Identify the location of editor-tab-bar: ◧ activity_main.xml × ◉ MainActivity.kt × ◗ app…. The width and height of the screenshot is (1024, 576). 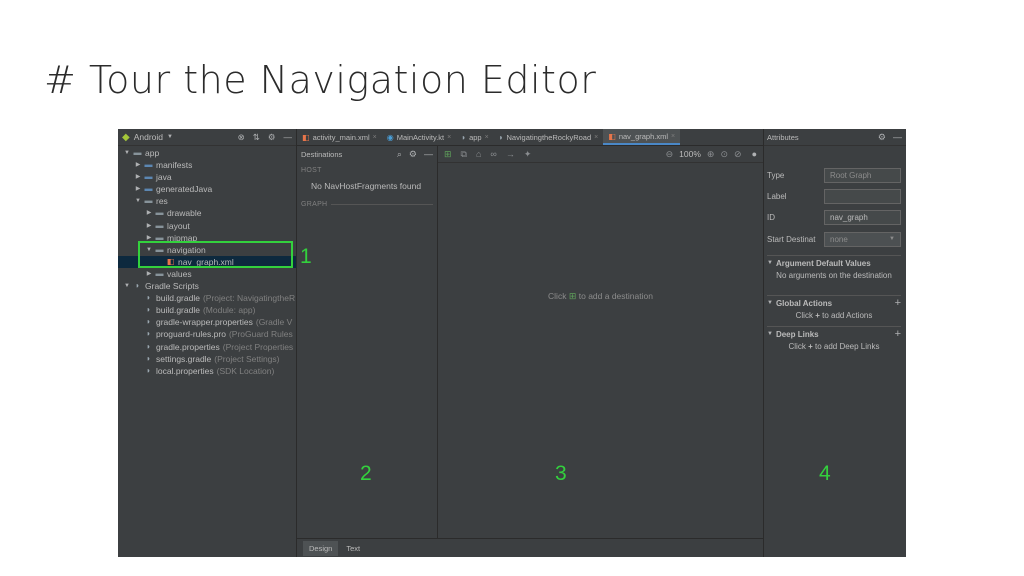
(530, 137).